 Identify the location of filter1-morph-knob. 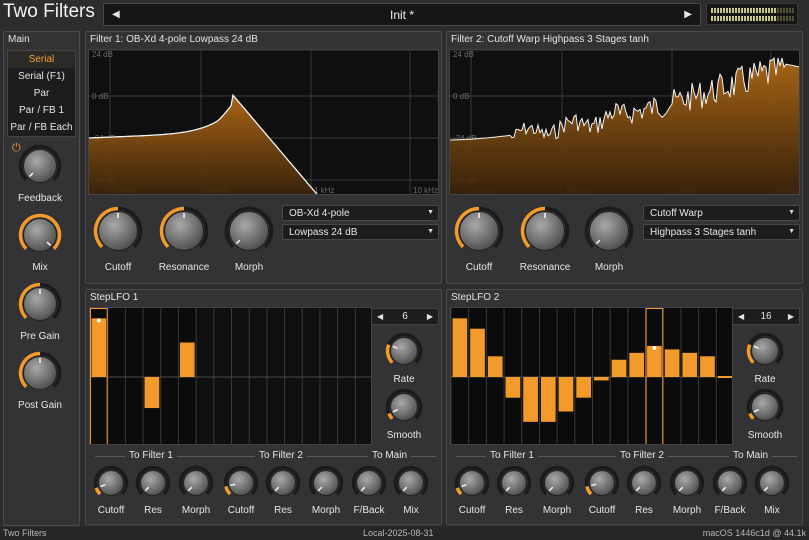
(249, 231).